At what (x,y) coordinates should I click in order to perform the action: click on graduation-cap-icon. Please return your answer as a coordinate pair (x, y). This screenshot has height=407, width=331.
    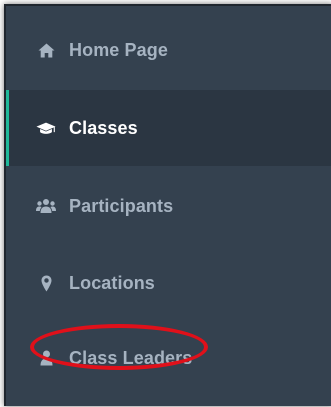
    Looking at the image, I should click on (46, 128).